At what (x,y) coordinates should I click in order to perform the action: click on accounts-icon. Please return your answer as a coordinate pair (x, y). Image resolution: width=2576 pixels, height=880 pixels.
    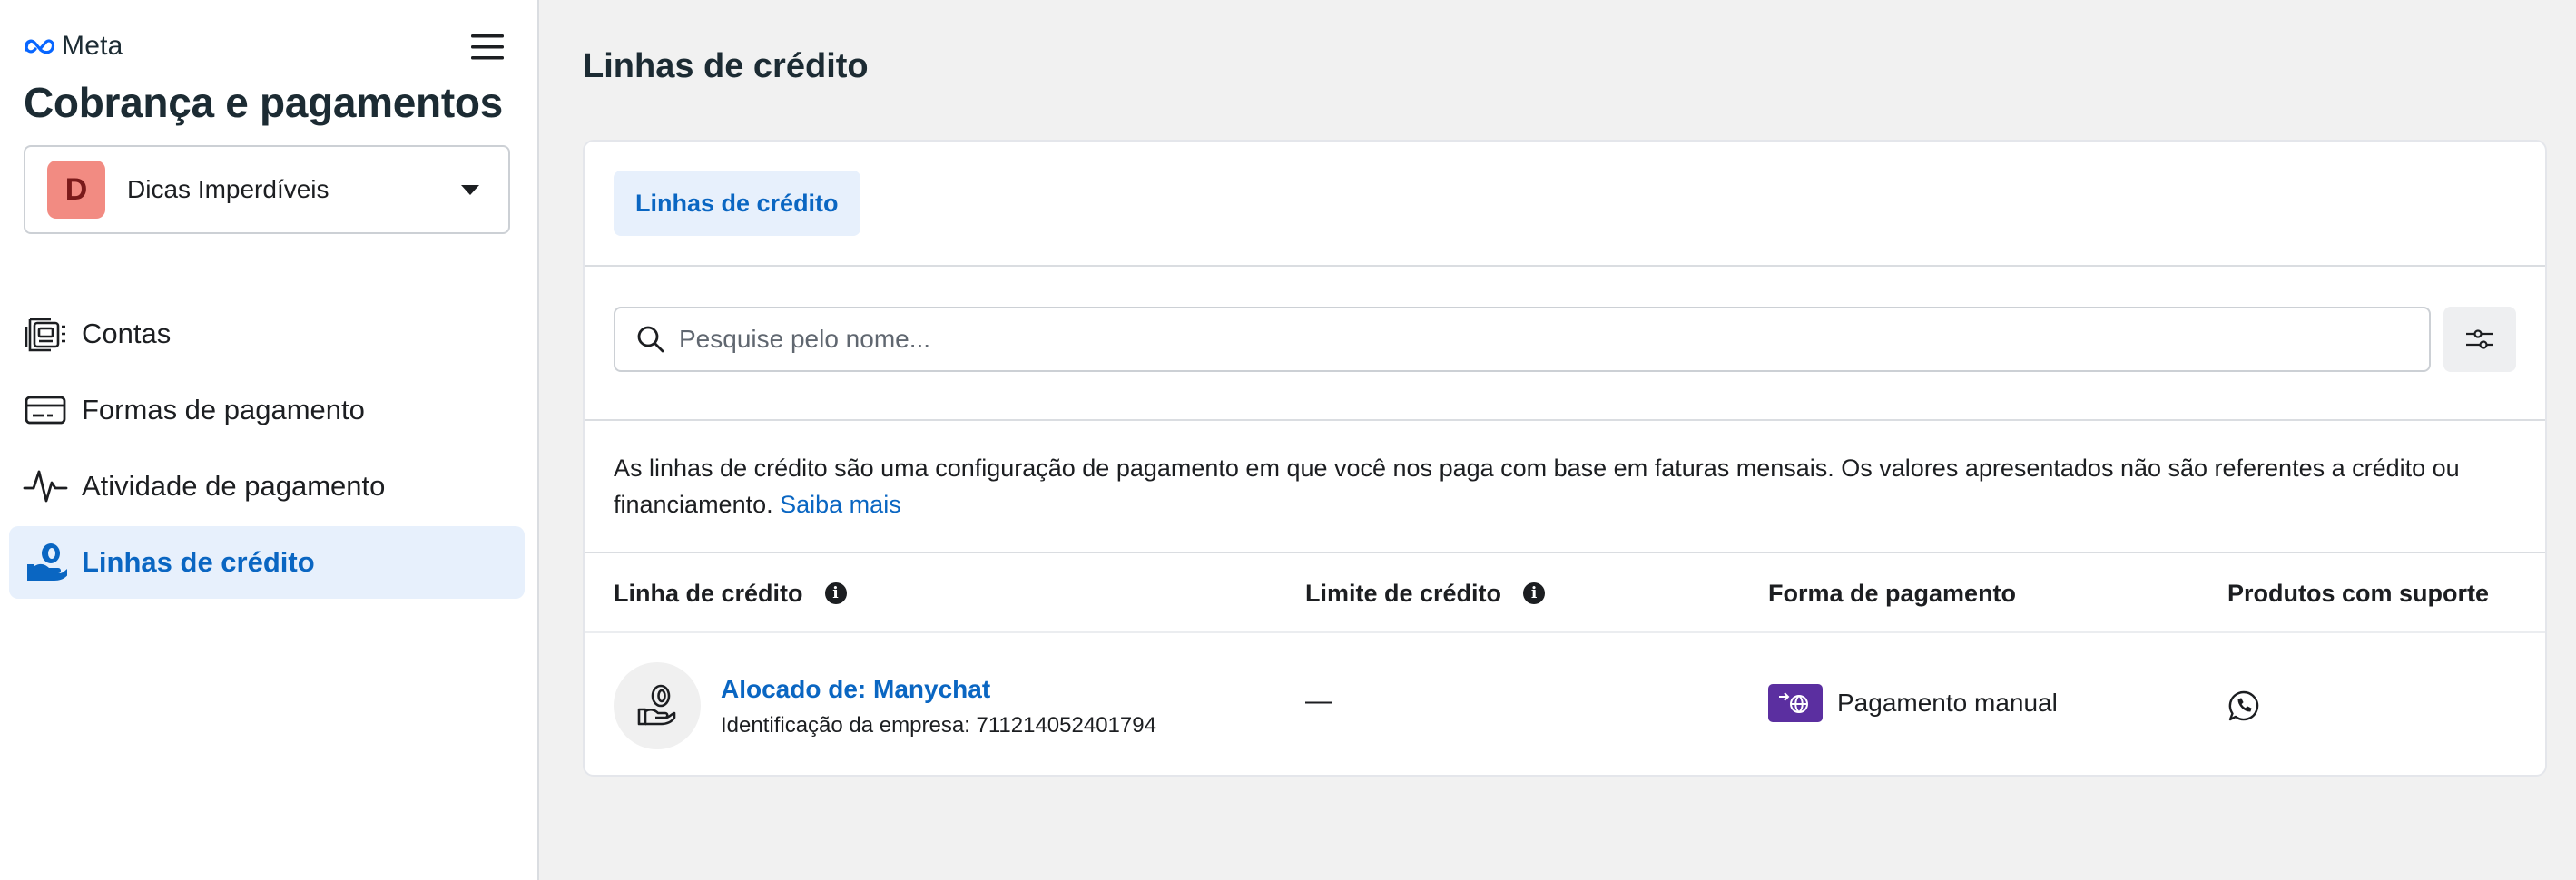
    Looking at the image, I should click on (45, 333).